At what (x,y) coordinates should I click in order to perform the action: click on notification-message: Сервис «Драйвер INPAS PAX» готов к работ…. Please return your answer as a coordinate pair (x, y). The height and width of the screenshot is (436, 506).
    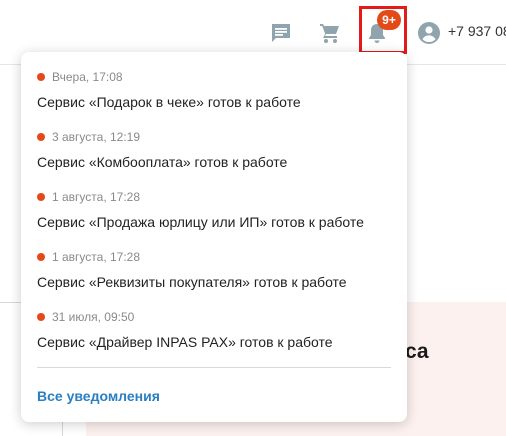
    Looking at the image, I should click on (185, 342).